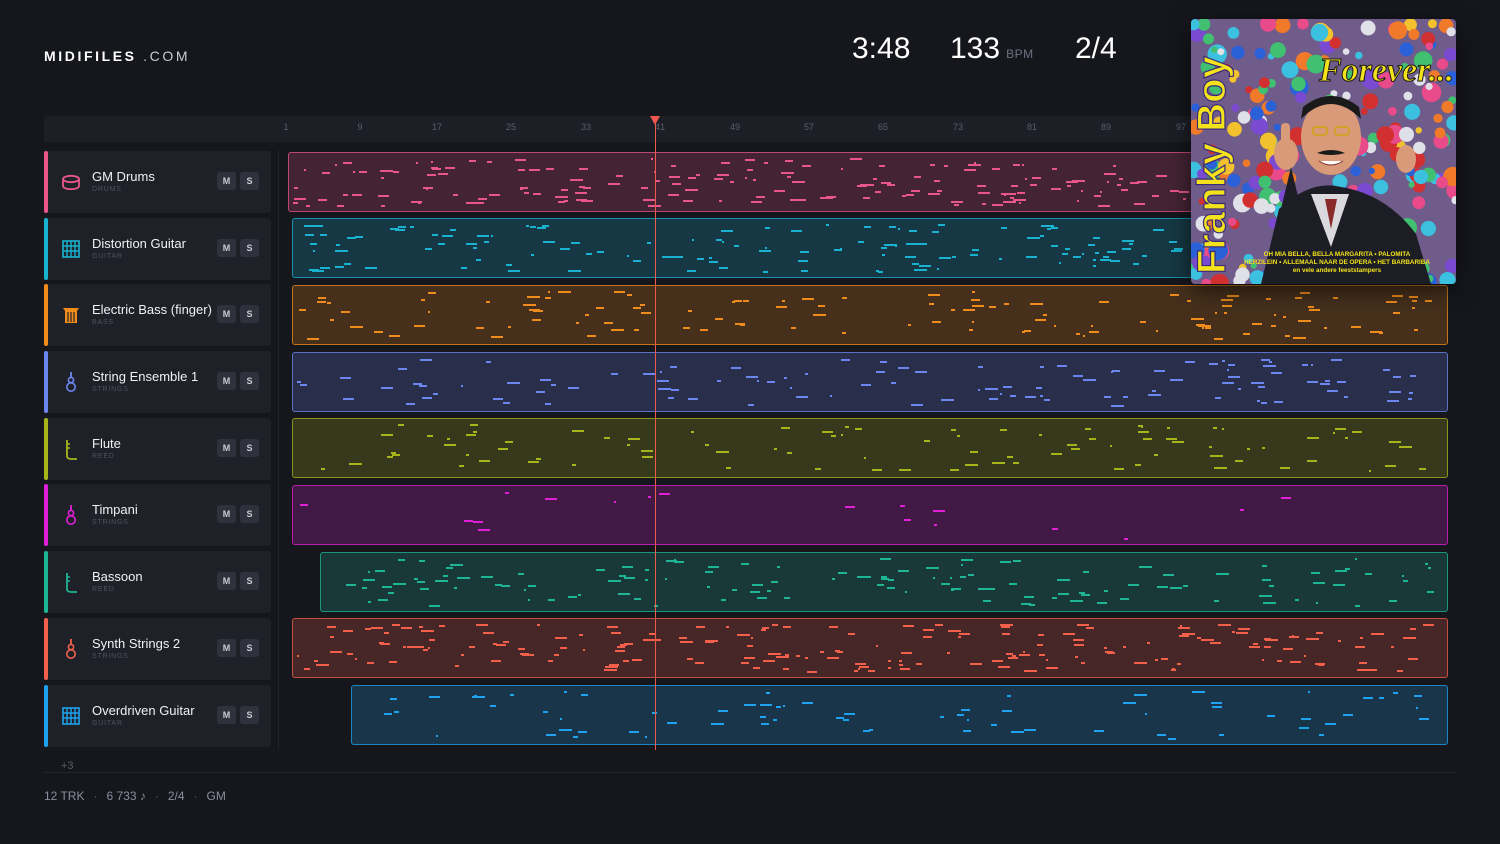 The height and width of the screenshot is (844, 1500). Describe the element at coordinates (157, 449) in the screenshot. I see `track-header-flute: Flute REED M S` at that location.